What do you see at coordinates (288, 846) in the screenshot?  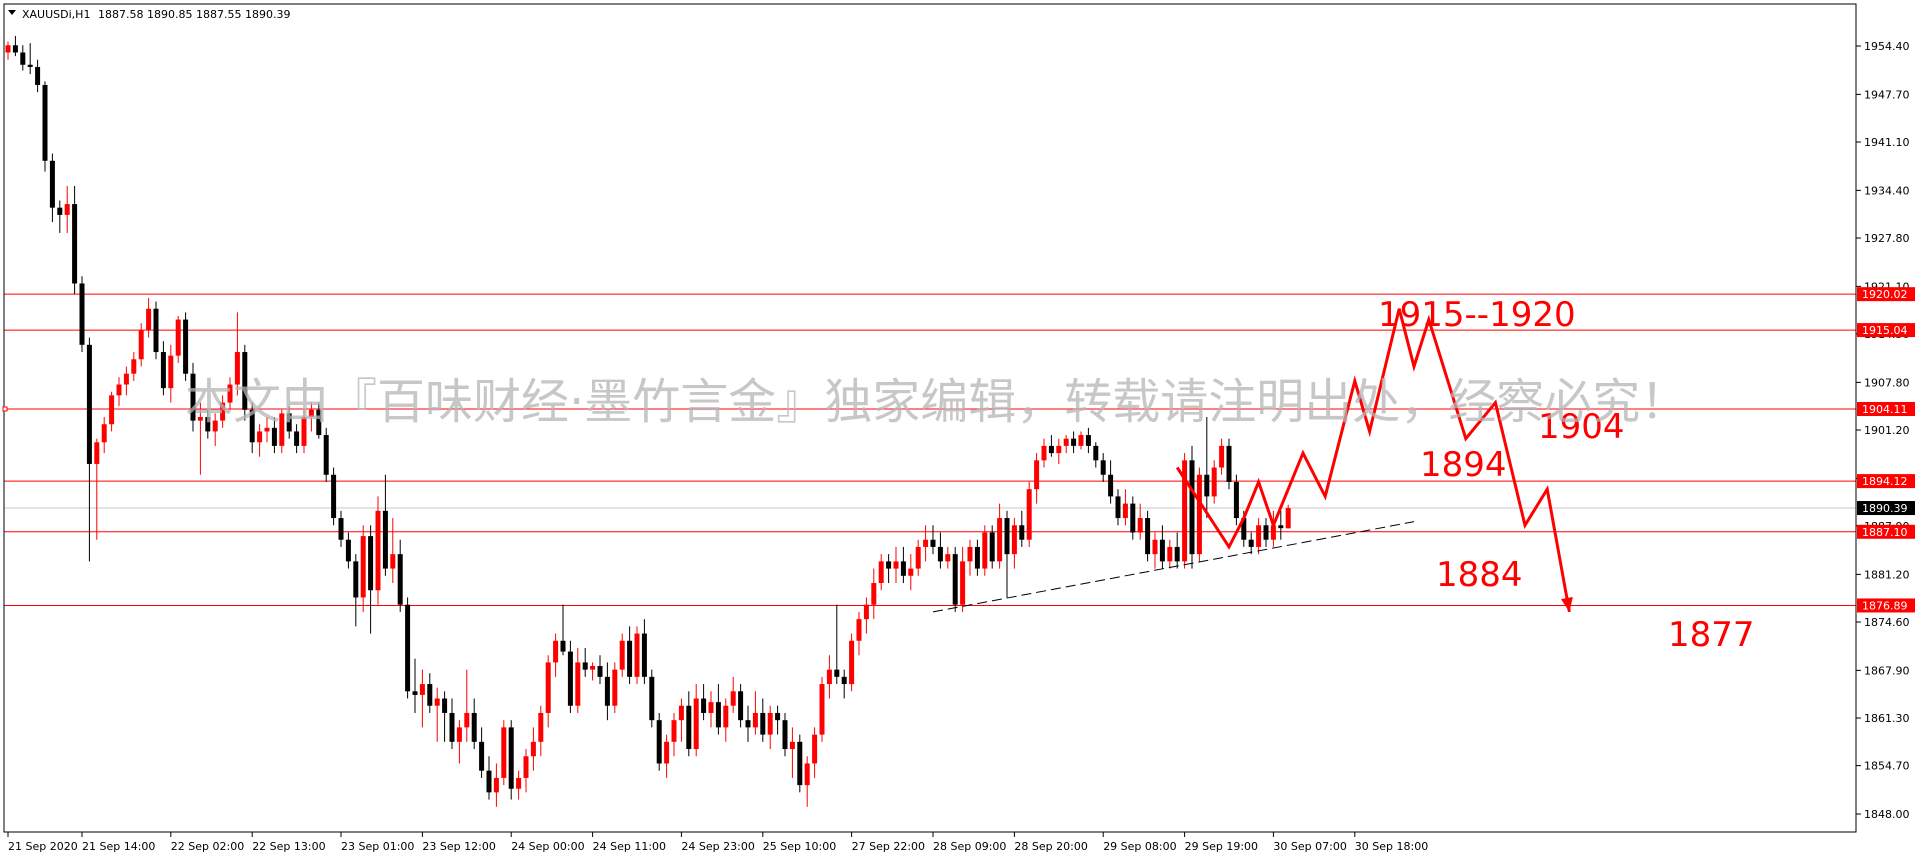 I see `x-tick-label: 22 Sep 13:00` at bounding box center [288, 846].